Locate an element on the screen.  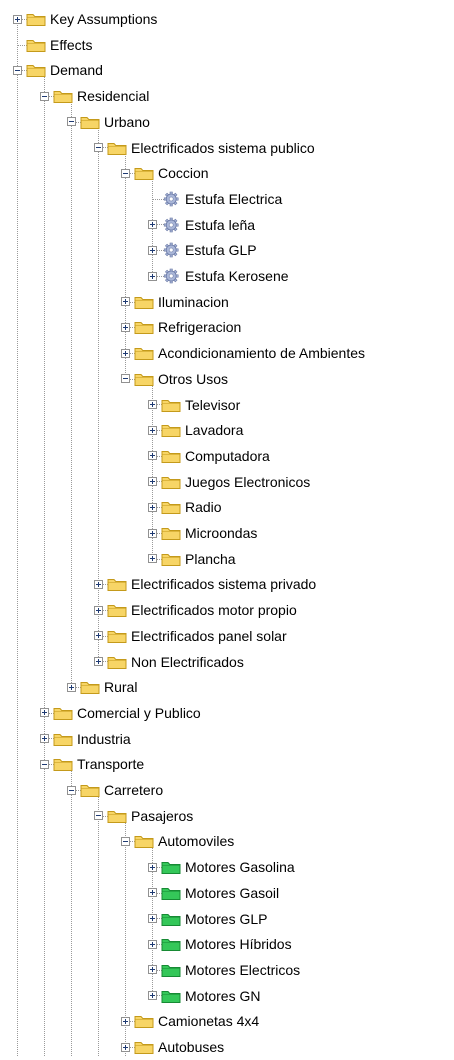
tree-node: Motores Gasolina is located at coordinates (221, 867).